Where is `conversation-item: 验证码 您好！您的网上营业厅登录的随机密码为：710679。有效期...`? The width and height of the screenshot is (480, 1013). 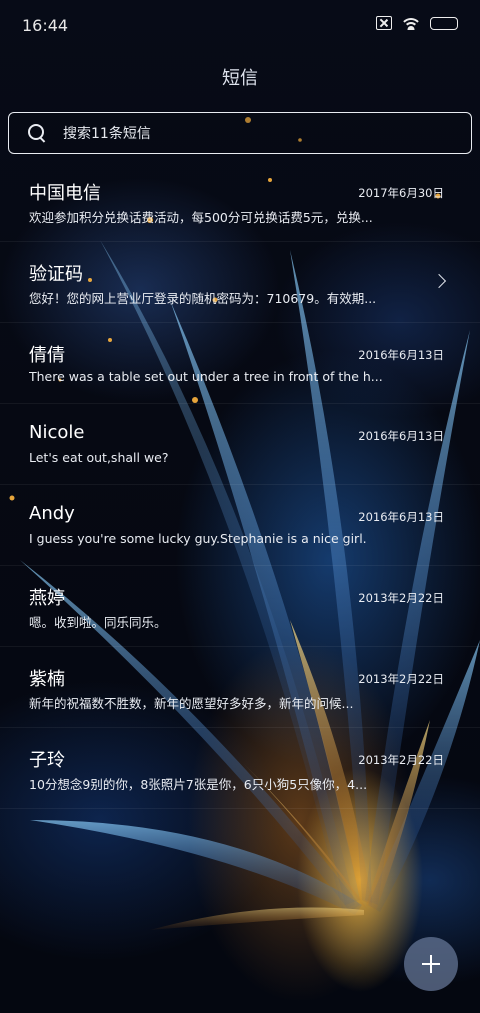 conversation-item: 验证码 您好！您的网上营业厅登录的随机密码为：710679。有效期... is located at coordinates (240, 282).